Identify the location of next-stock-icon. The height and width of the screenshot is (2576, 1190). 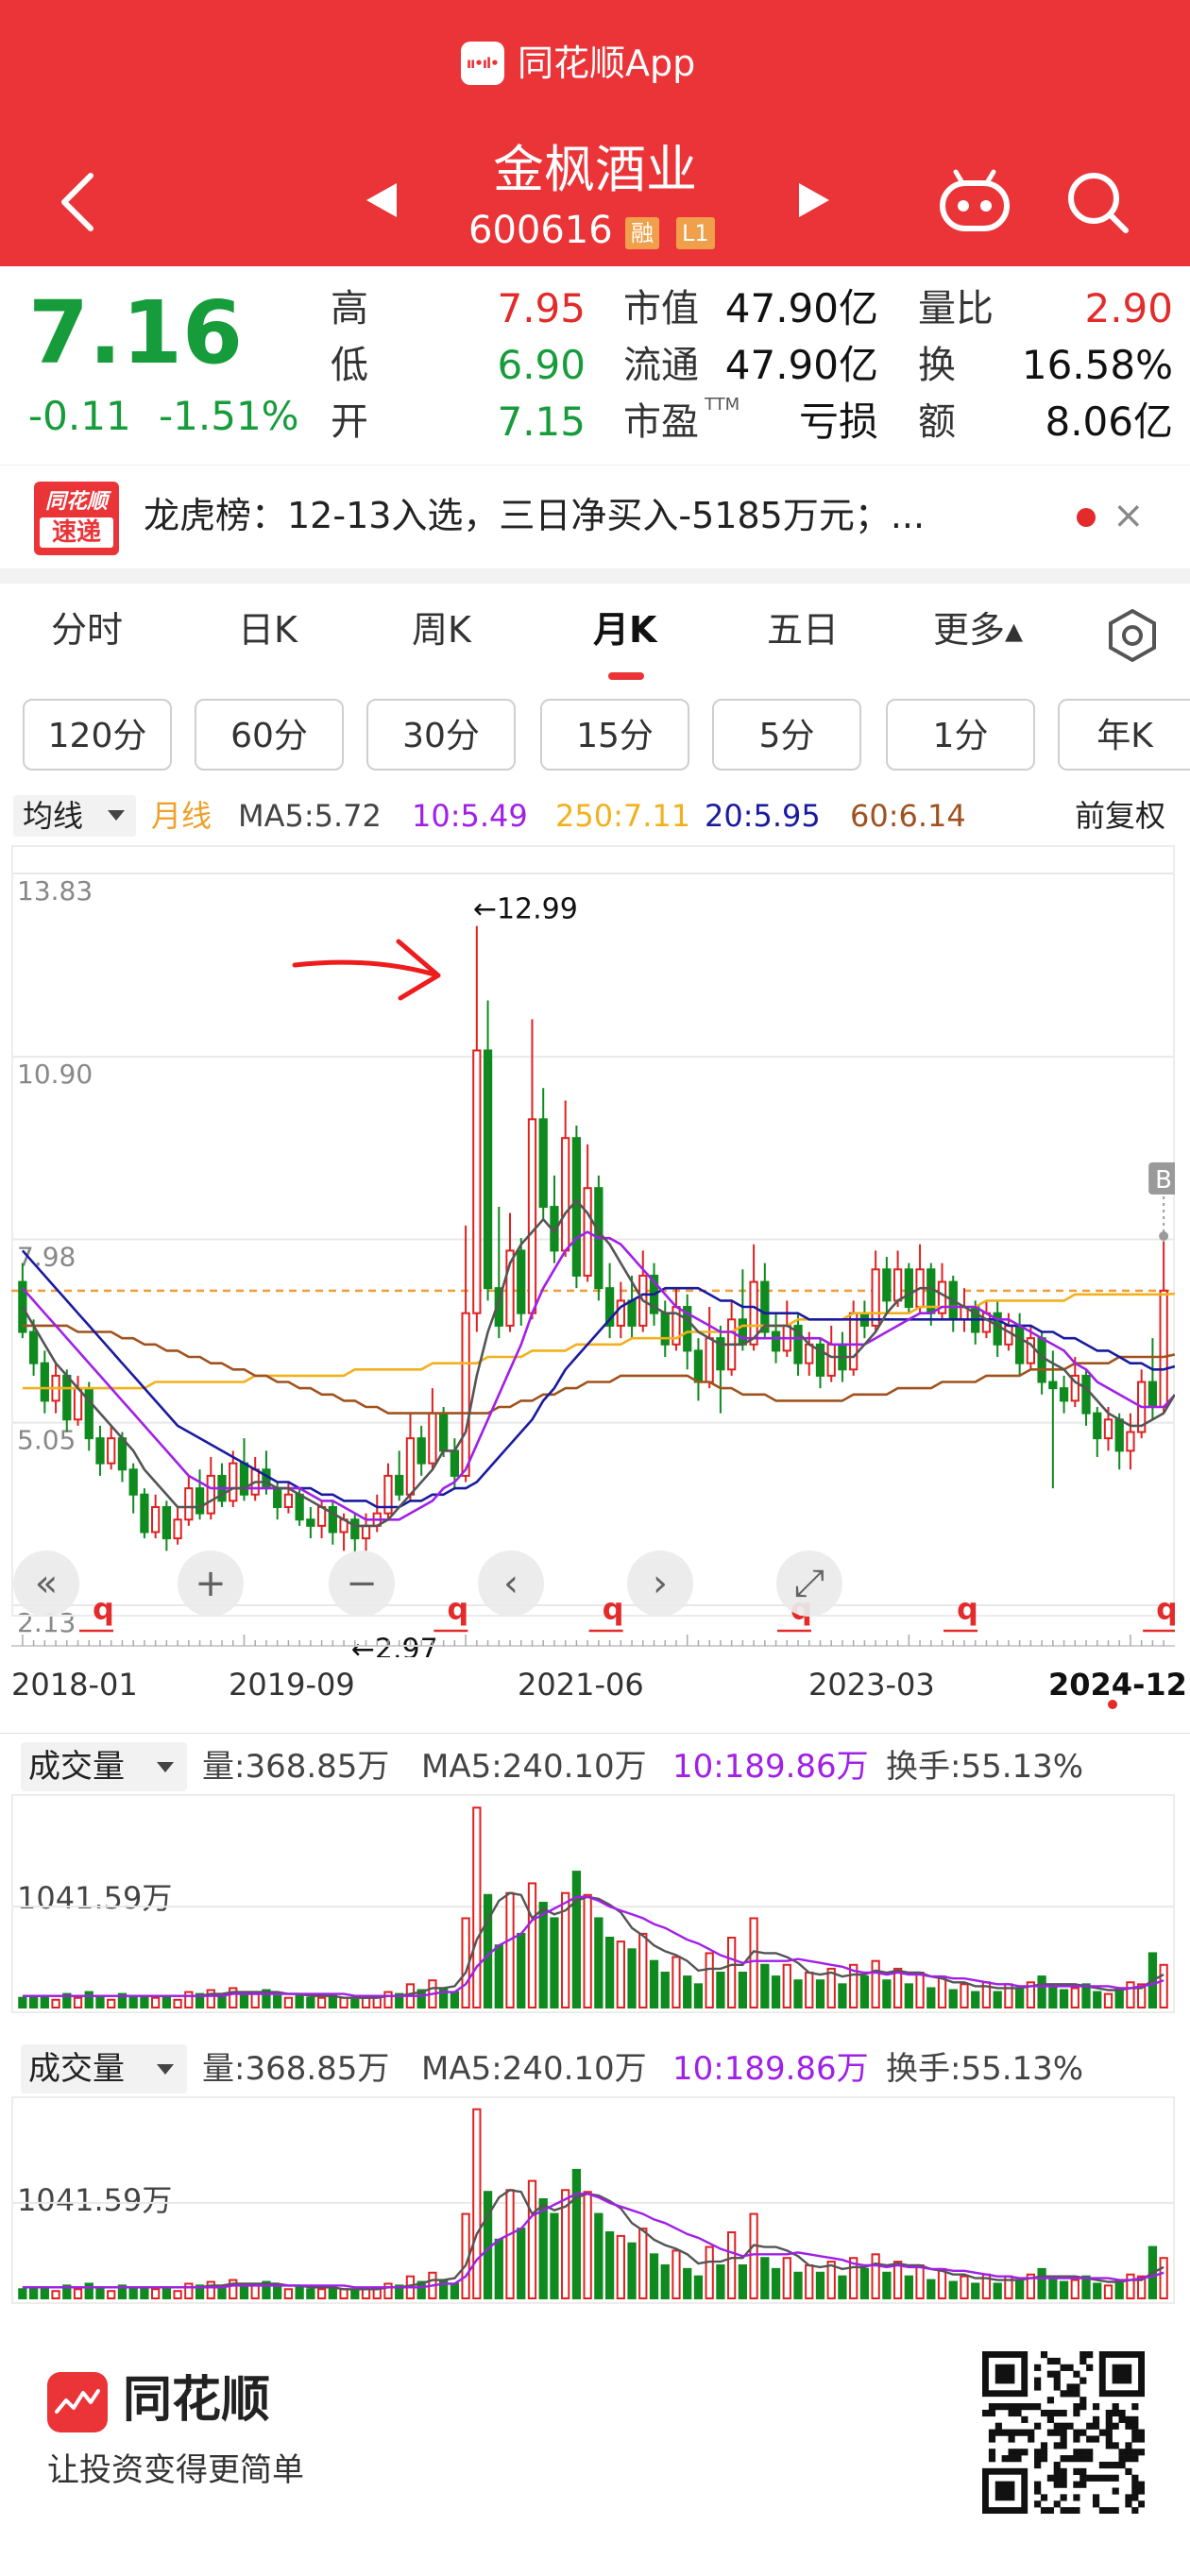
(814, 200).